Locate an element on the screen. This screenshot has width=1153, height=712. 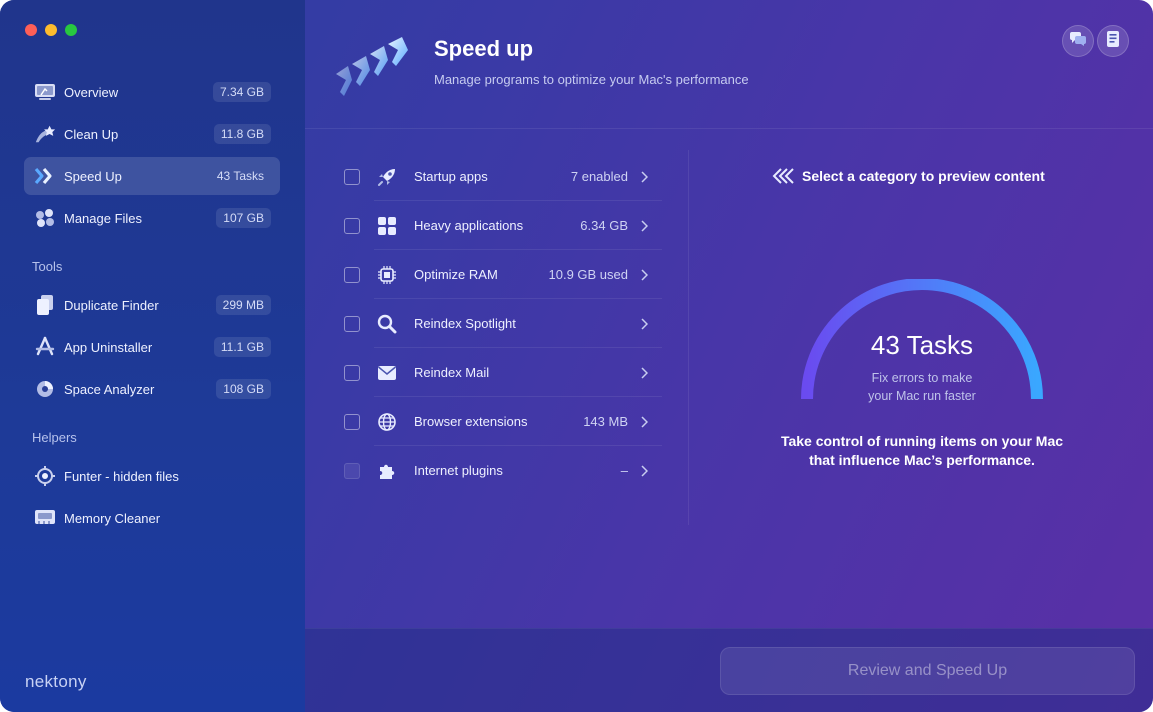
task-row-optimize-ram: Optimize RAM 10.9 GB used is located at coordinates (497, 274).